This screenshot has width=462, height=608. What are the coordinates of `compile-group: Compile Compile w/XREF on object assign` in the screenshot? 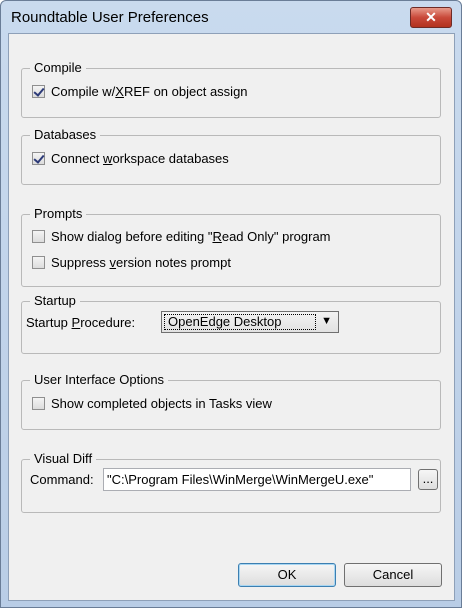 It's located at (231, 89).